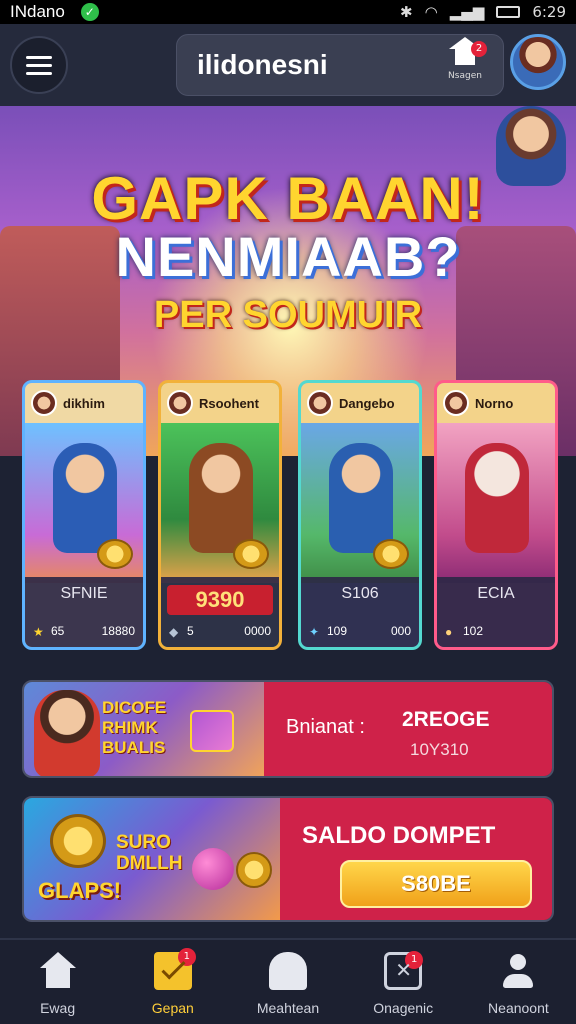 The image size is (576, 1024). I want to click on card-header: Rsoohent, so click(220, 403).